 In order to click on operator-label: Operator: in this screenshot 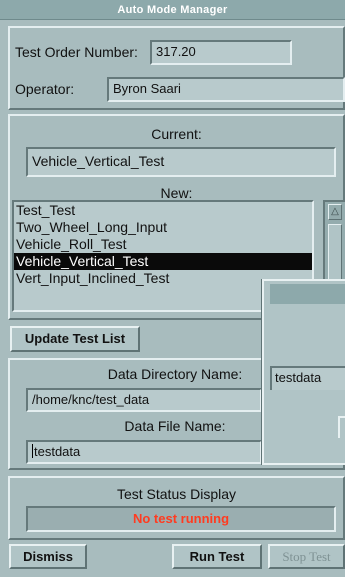, I will do `click(45, 89)`.